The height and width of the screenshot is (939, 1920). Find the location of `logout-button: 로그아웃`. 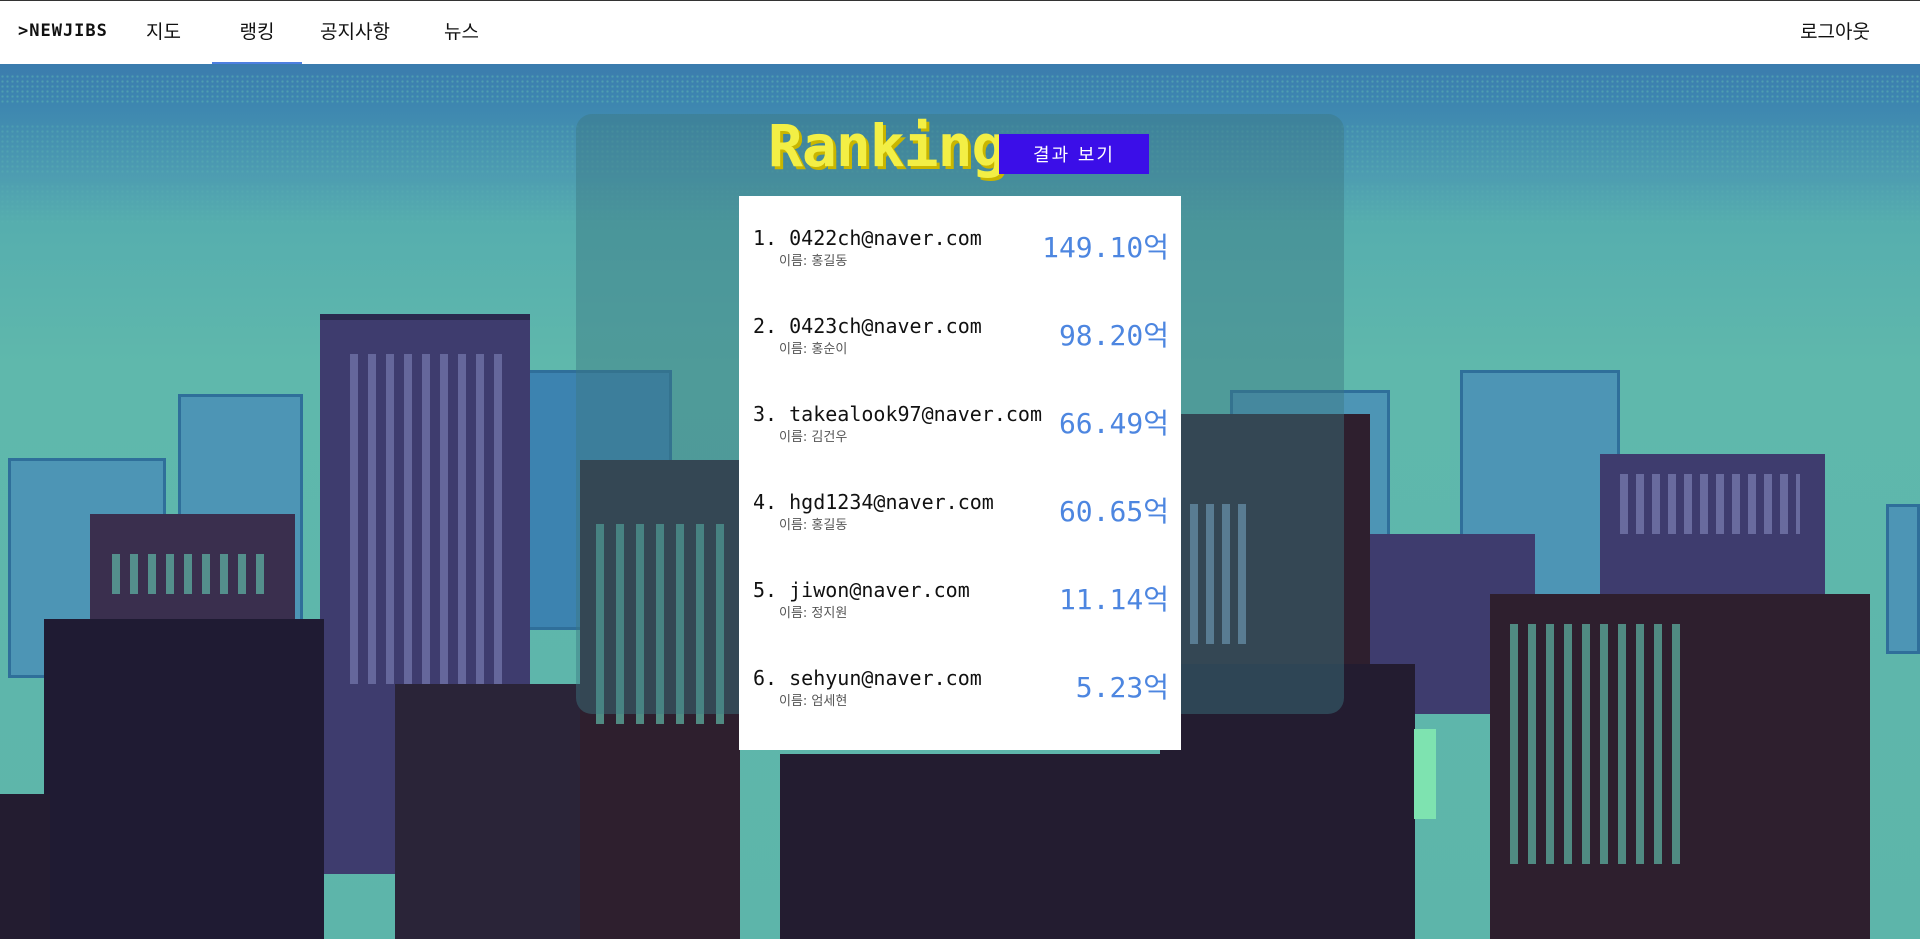

logout-button: 로그아웃 is located at coordinates (1835, 33).